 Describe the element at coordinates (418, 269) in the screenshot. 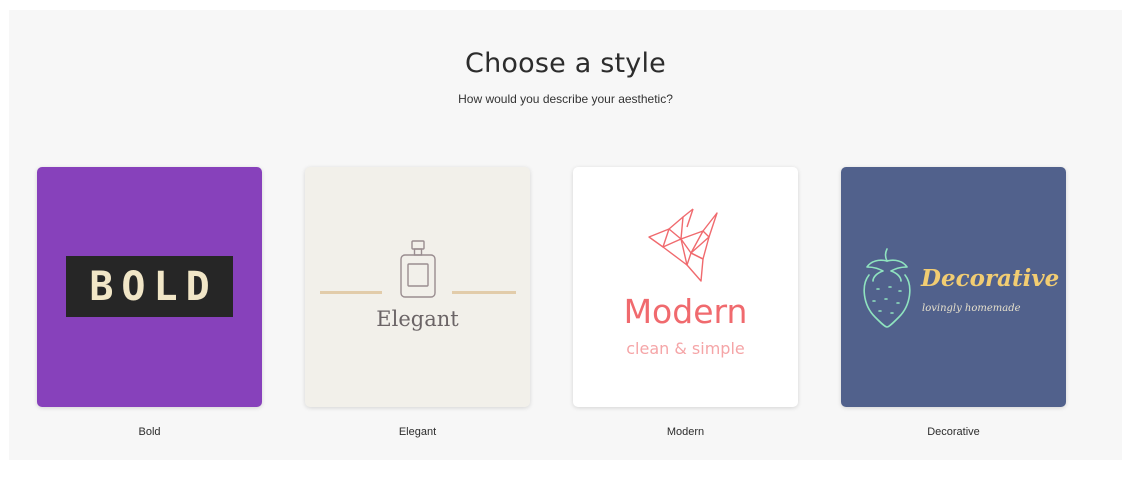

I see `perfume-bottle-icon` at that location.